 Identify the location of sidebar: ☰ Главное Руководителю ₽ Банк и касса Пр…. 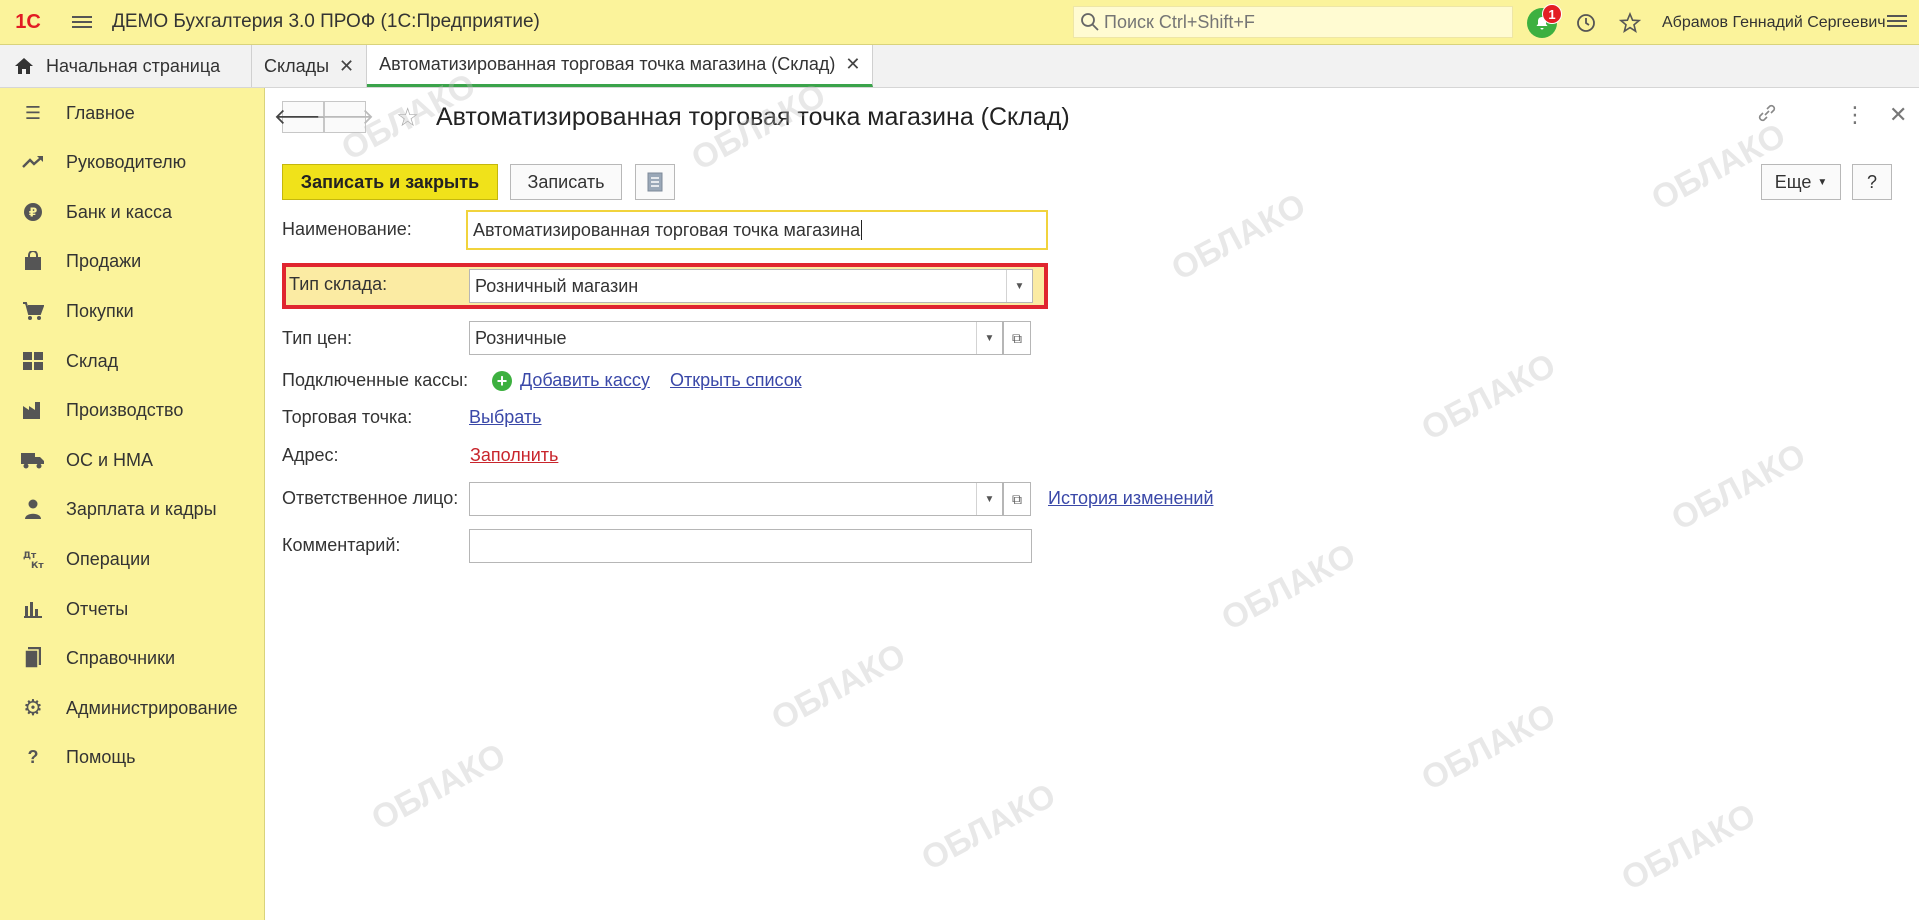
(132, 504).